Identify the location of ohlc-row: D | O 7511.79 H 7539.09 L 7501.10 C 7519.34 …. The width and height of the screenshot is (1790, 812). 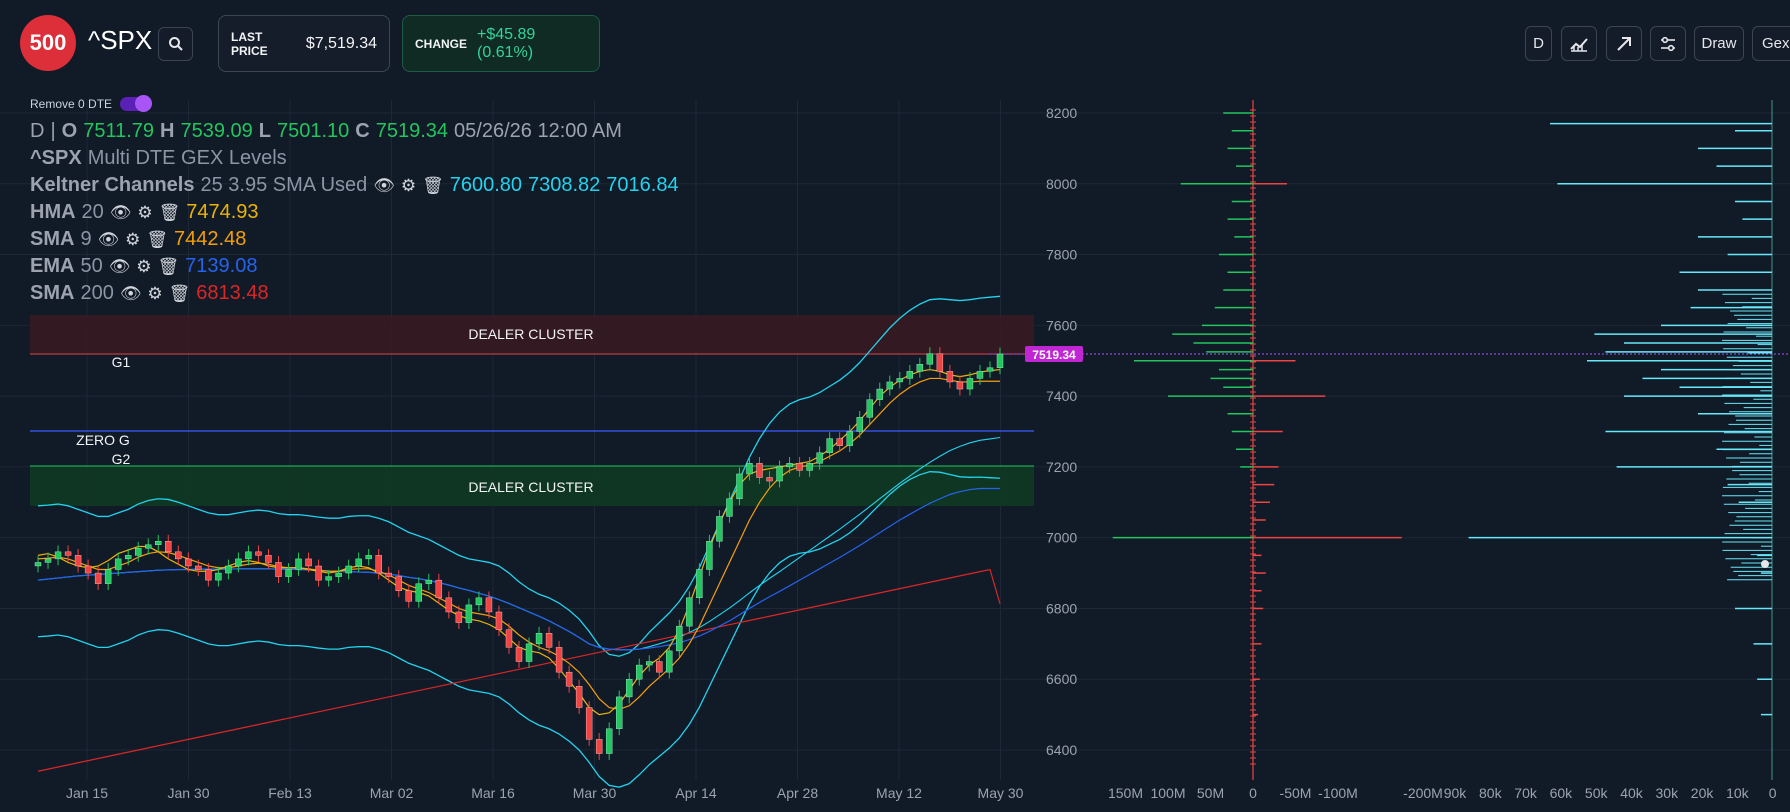
(354, 131).